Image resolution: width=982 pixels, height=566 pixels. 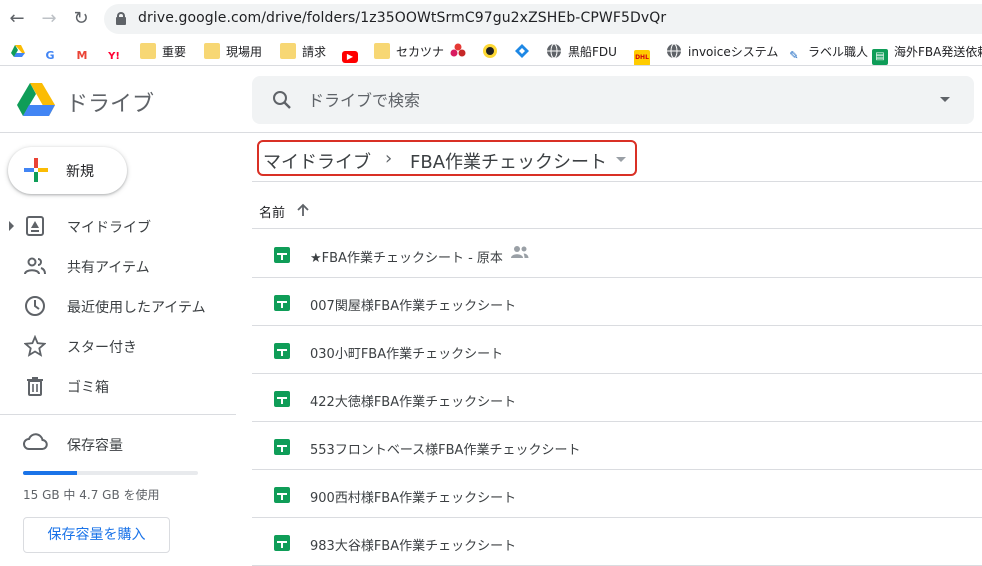 I want to click on folder-menu-icon, so click(x=621, y=159).